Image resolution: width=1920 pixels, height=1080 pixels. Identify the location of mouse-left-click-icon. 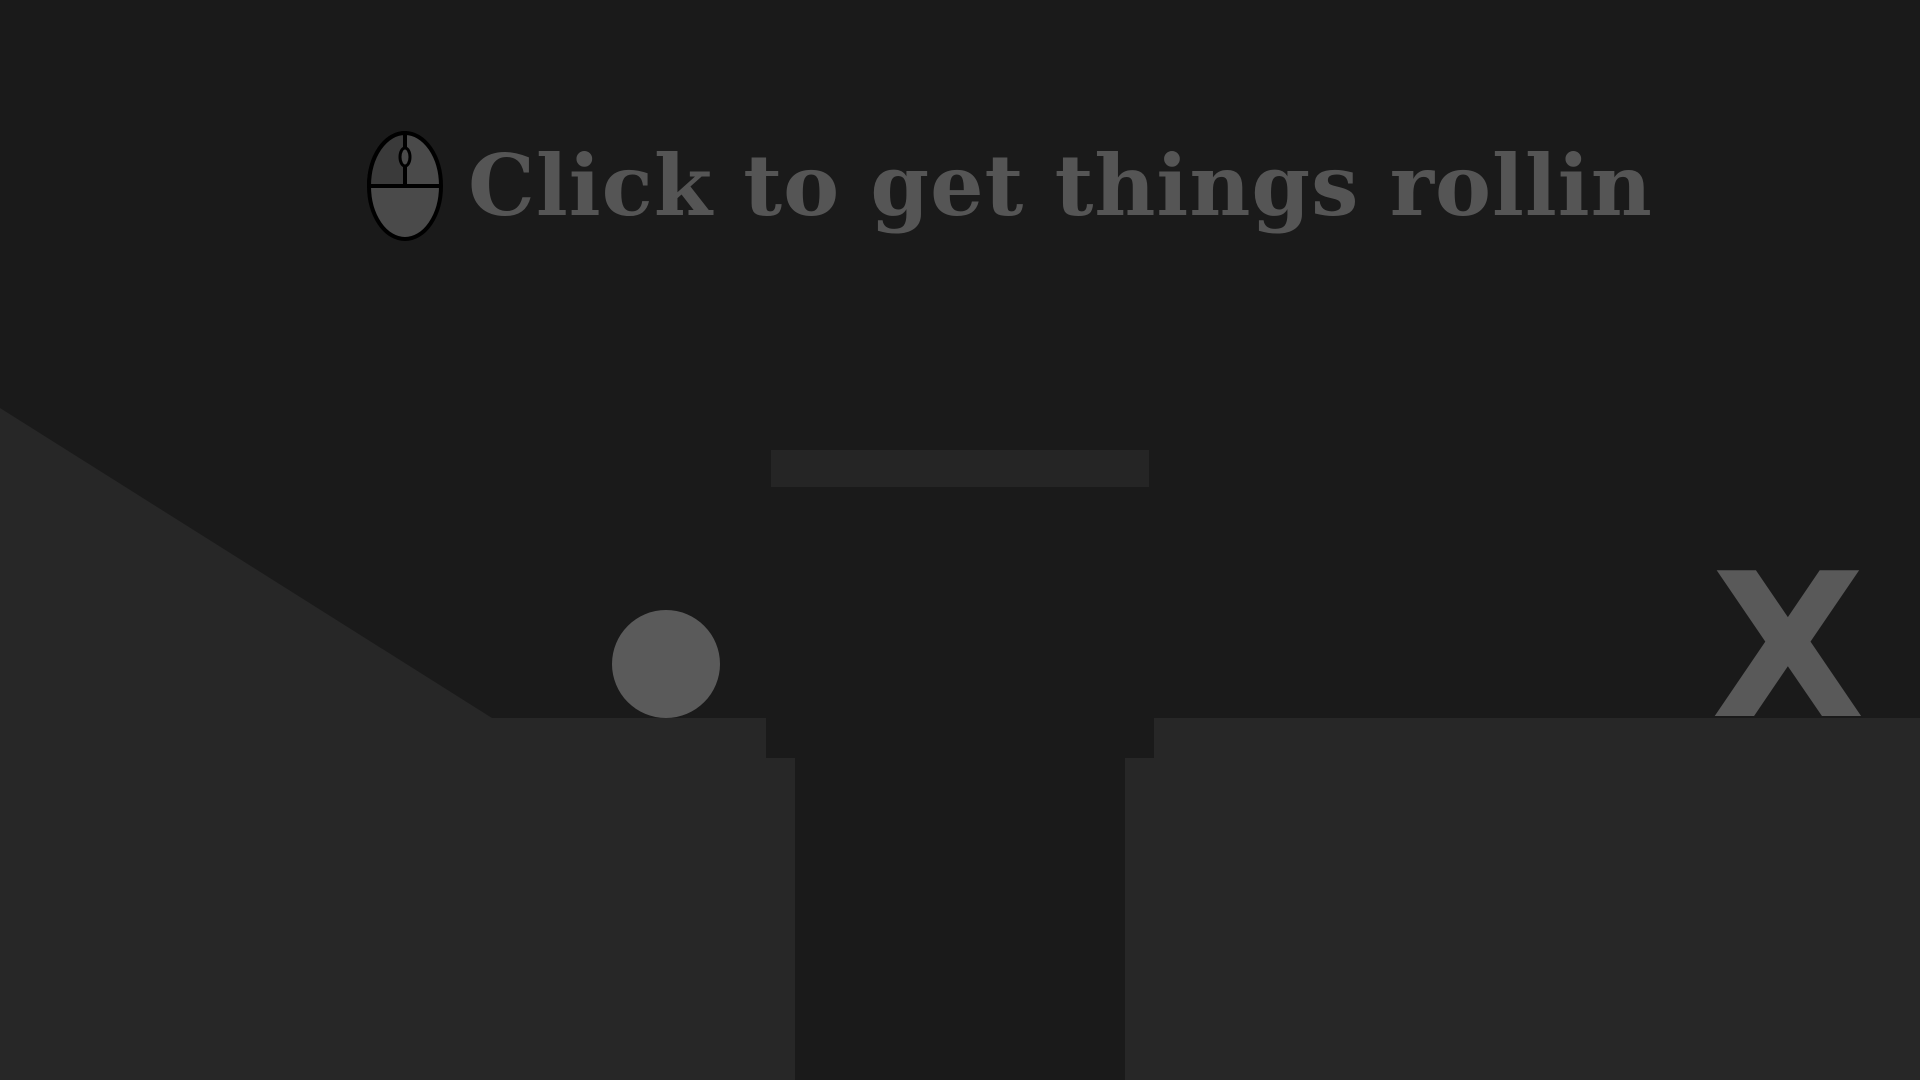
(404, 185).